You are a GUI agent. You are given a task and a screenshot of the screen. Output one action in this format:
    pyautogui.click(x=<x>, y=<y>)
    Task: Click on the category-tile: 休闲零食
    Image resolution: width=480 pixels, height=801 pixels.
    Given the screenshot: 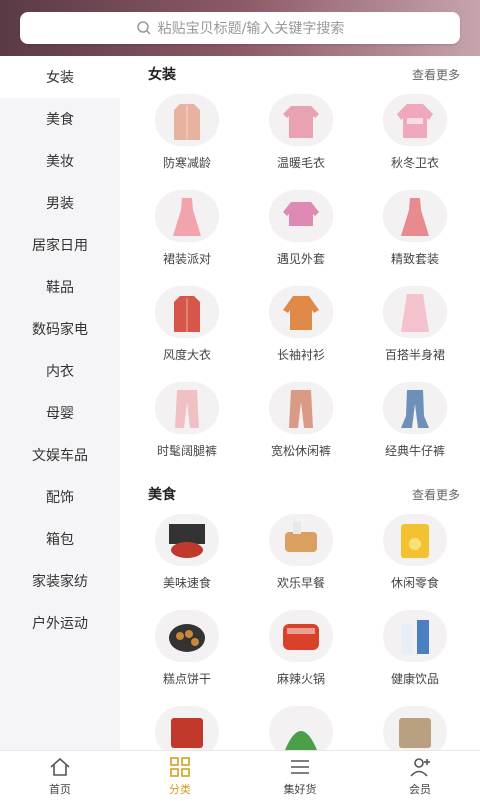 What is the action you would take?
    pyautogui.click(x=415, y=560)
    